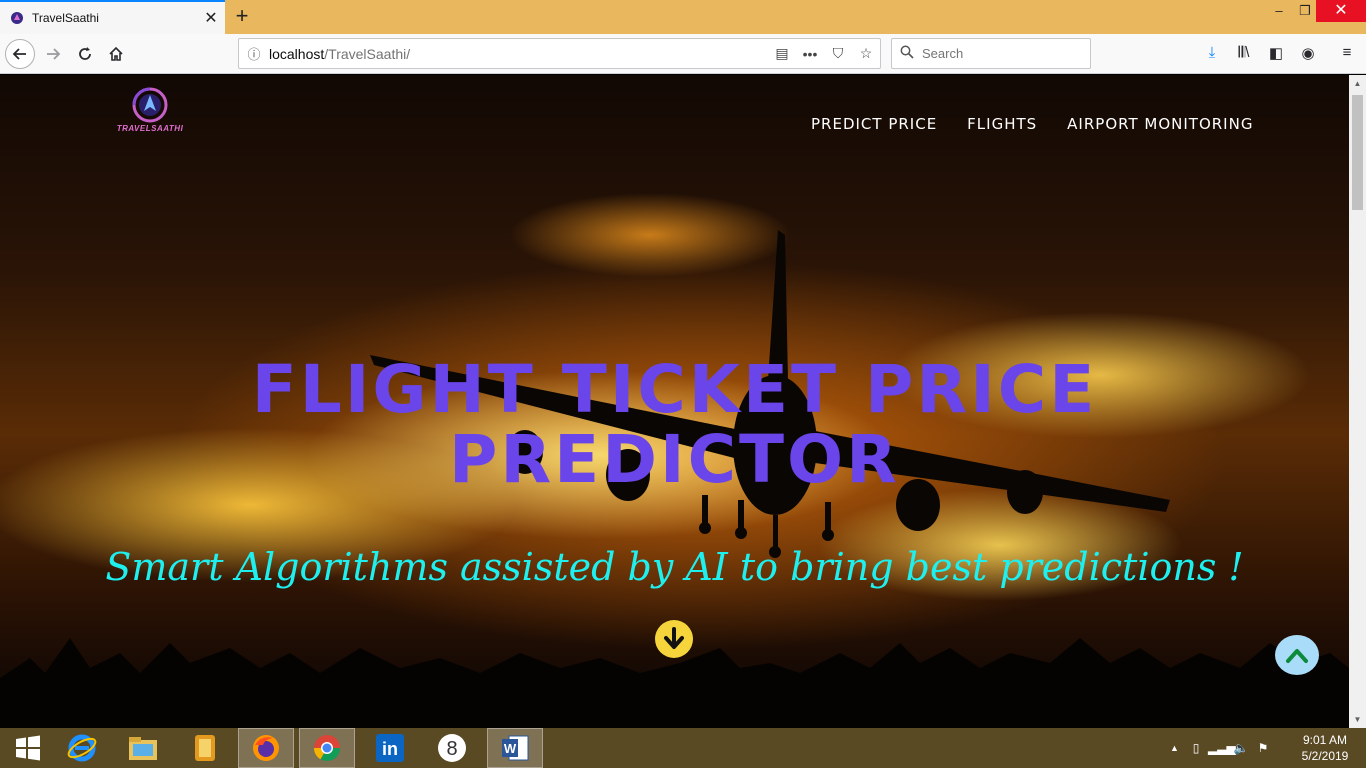 The width and height of the screenshot is (1366, 768). Describe the element at coordinates (211, 18) in the screenshot. I see `close-tab-icon: ✕` at that location.